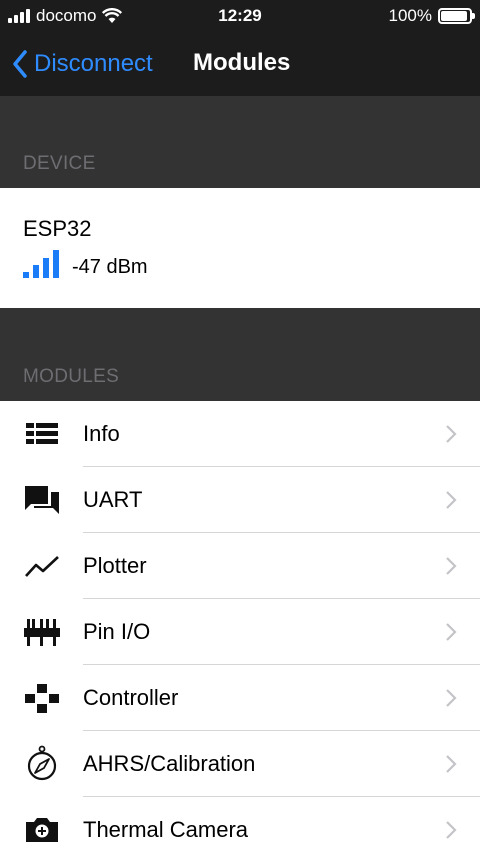  What do you see at coordinates (42, 830) in the screenshot?
I see `camera-icon` at bounding box center [42, 830].